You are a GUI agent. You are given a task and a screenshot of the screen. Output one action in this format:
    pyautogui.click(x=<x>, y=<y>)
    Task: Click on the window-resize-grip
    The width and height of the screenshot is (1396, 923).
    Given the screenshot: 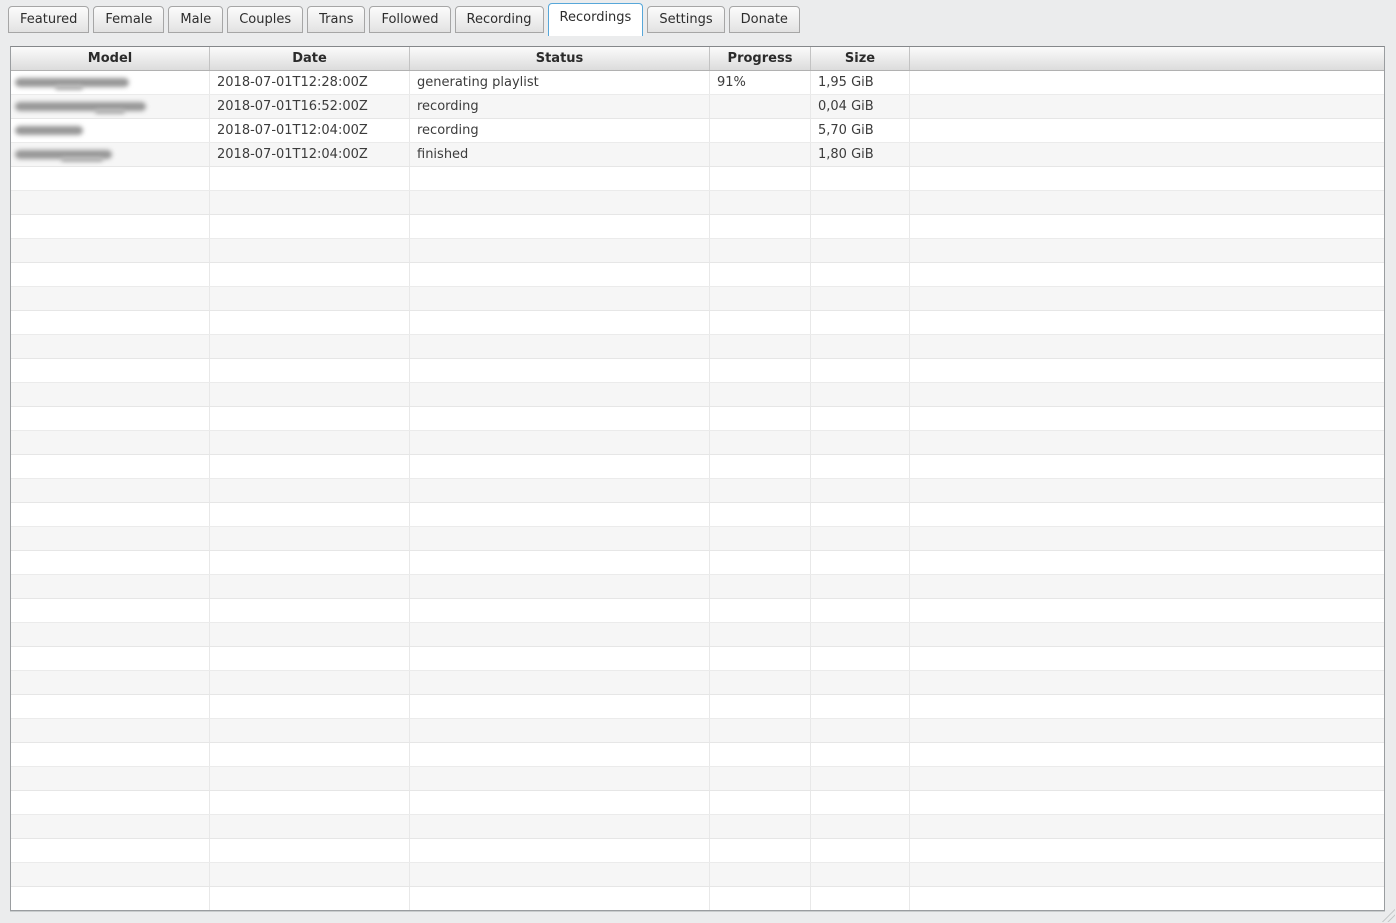 What is the action you would take?
    pyautogui.click(x=1388, y=915)
    